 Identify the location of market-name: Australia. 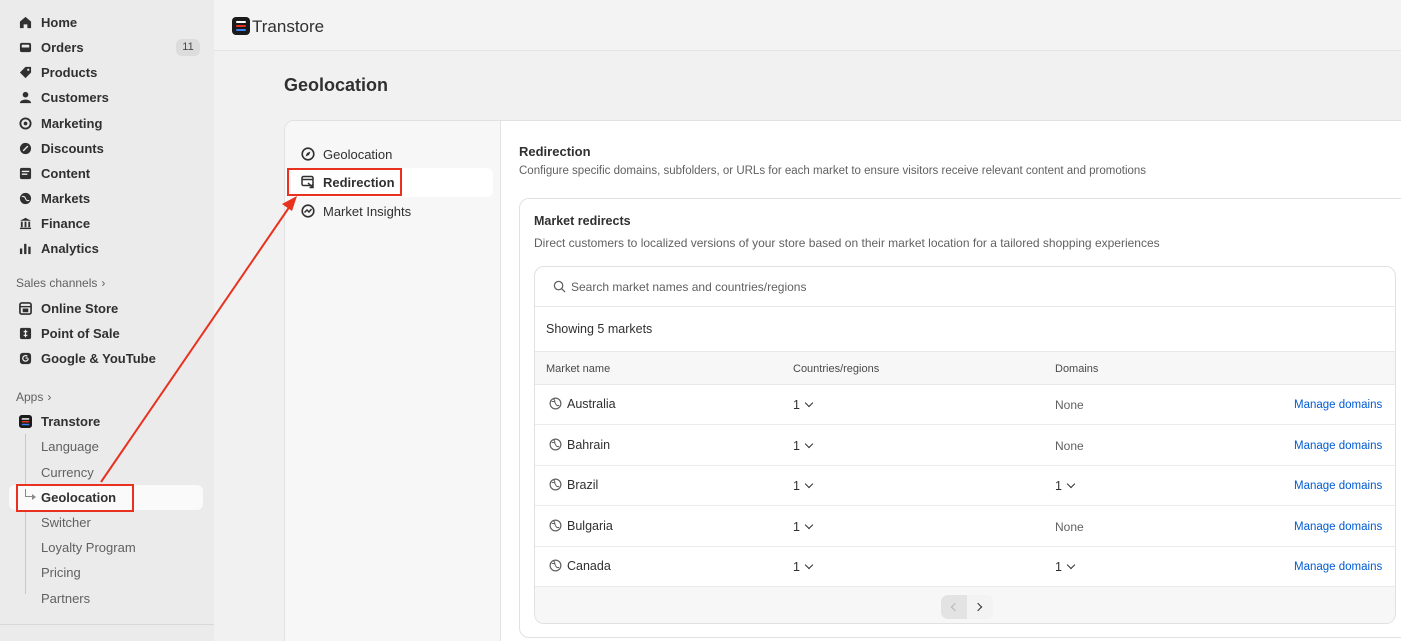
(591, 404).